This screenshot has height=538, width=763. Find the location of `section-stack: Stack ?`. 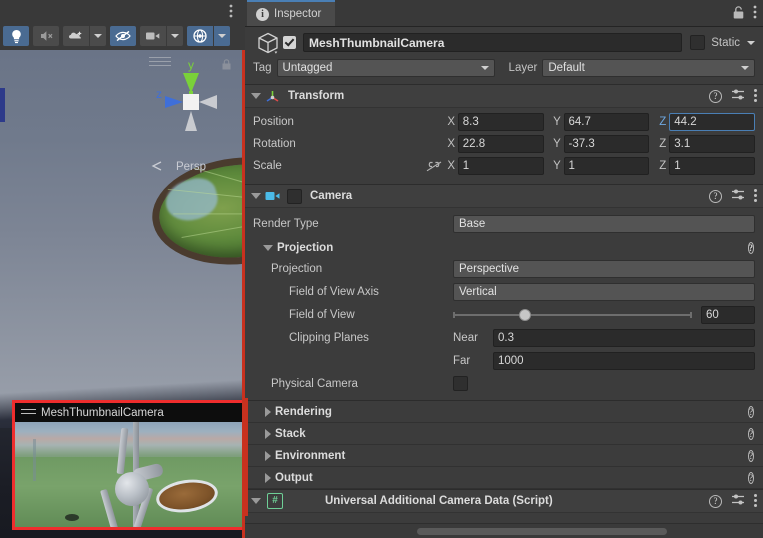

section-stack: Stack ? is located at coordinates (504, 434).